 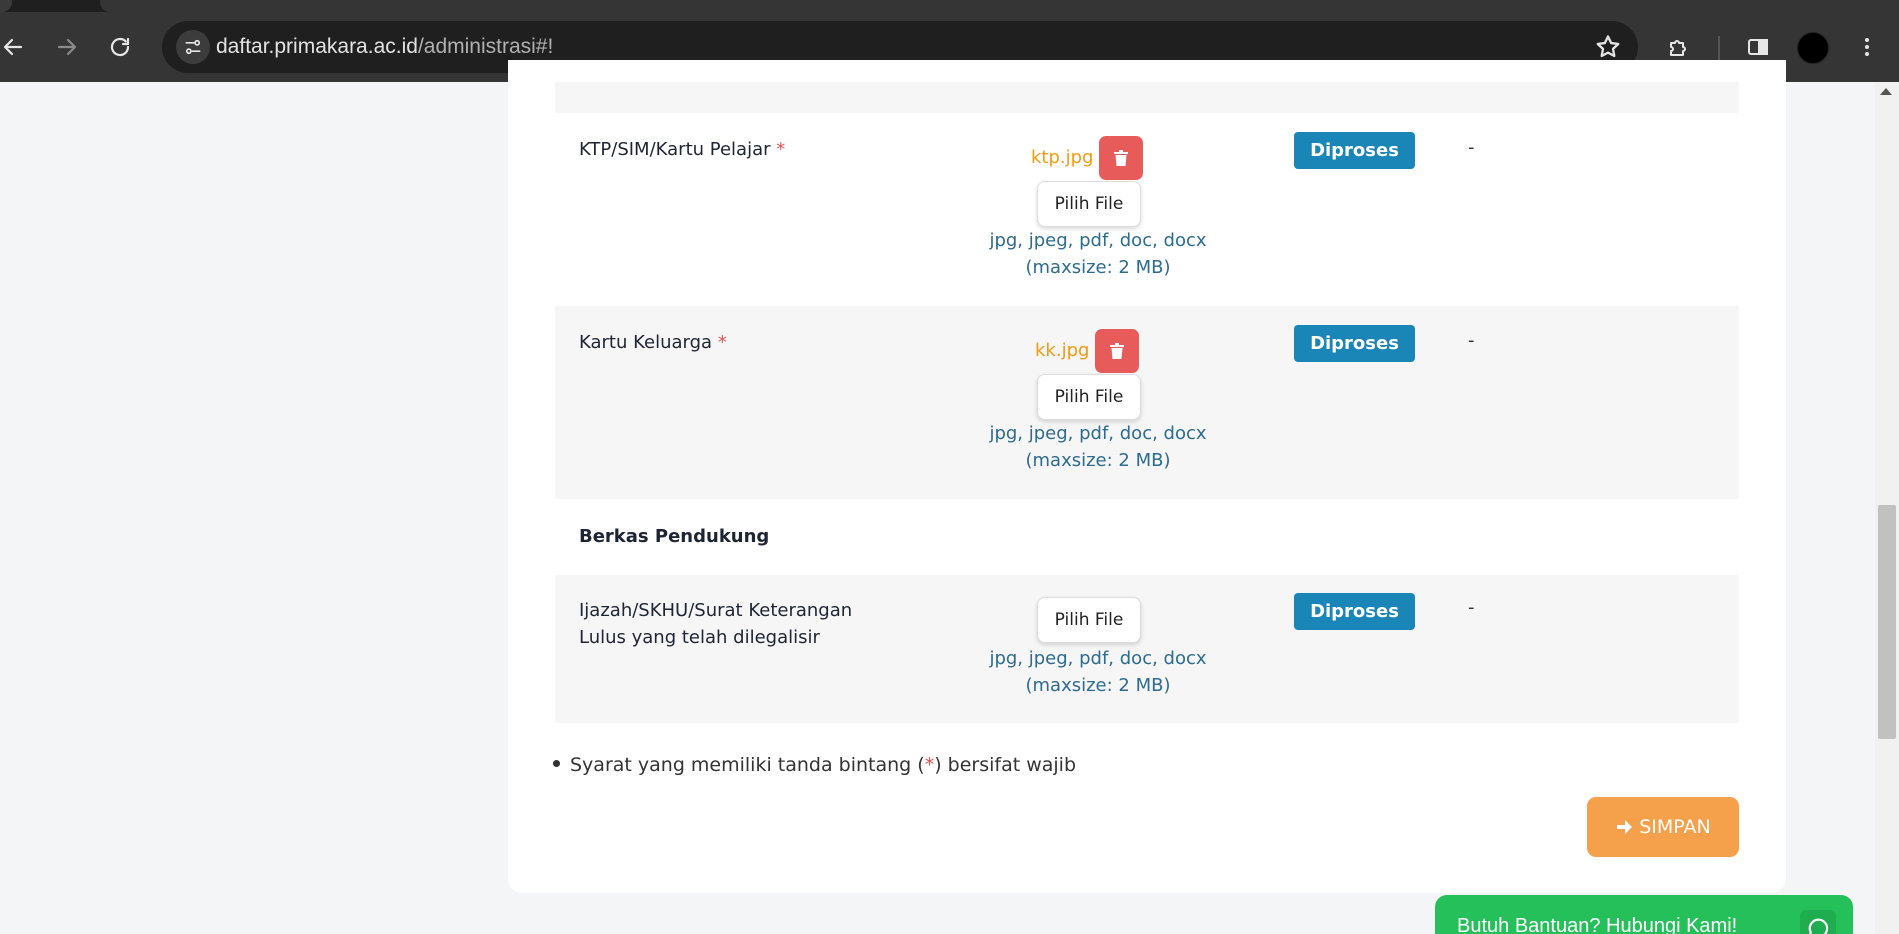 What do you see at coordinates (1644, 914) in the screenshot?
I see `help-chat-widget: Butuh Bantuan? Hubungi Kami!` at bounding box center [1644, 914].